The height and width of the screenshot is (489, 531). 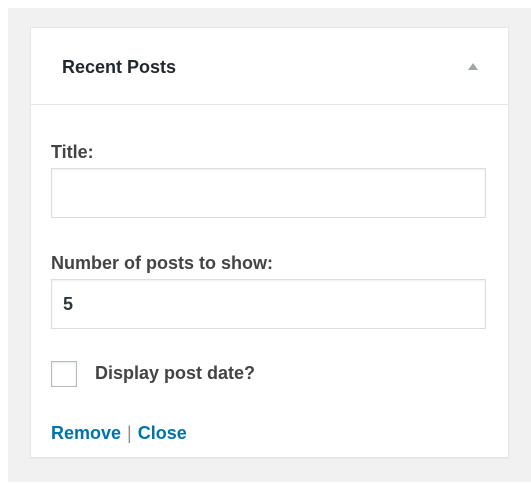 I want to click on widget-actions: Remove | Close, so click(x=119, y=433).